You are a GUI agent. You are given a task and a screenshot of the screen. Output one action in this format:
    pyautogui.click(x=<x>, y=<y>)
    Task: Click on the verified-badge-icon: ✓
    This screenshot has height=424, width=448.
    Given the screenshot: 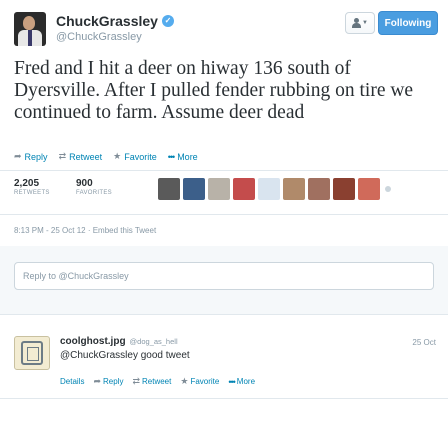 What is the action you would take?
    pyautogui.click(x=167, y=21)
    